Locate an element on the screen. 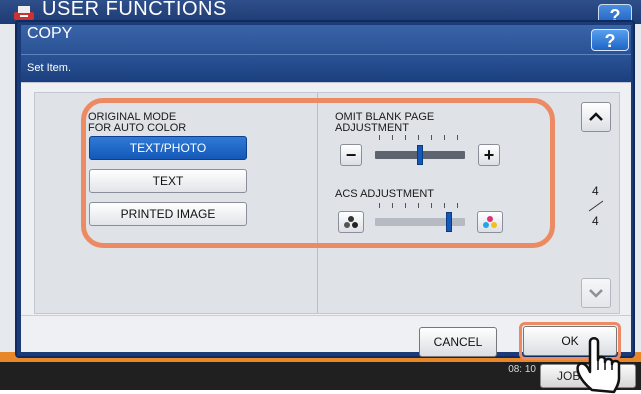  dialog-subtitle-bar: Set Item. is located at coordinates (326, 68).